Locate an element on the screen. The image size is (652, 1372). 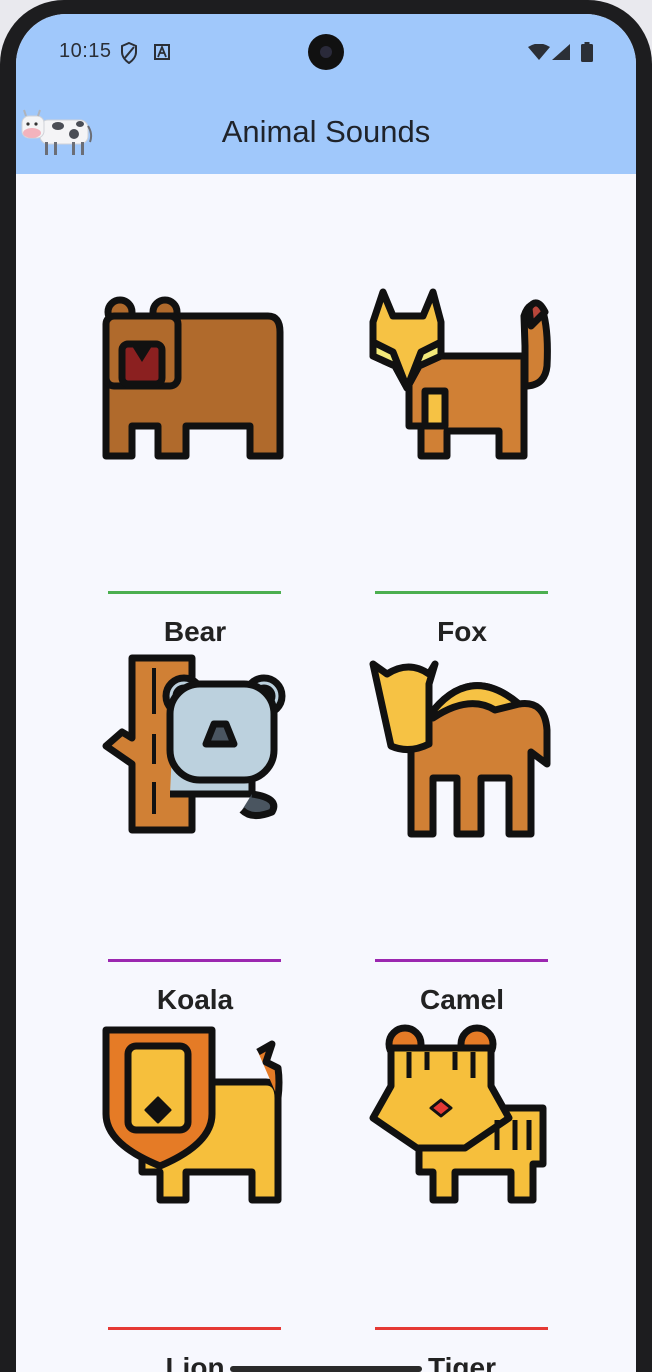
koala-icon is located at coordinates (194, 744).